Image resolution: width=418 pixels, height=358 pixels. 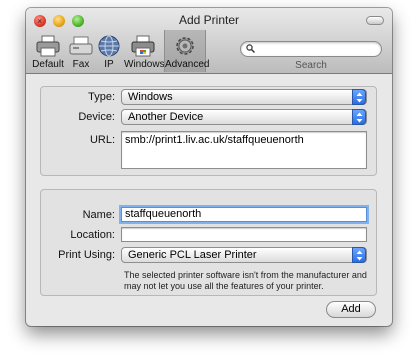 What do you see at coordinates (244, 214) in the screenshot?
I see `name-field: staffqueuenorth` at bounding box center [244, 214].